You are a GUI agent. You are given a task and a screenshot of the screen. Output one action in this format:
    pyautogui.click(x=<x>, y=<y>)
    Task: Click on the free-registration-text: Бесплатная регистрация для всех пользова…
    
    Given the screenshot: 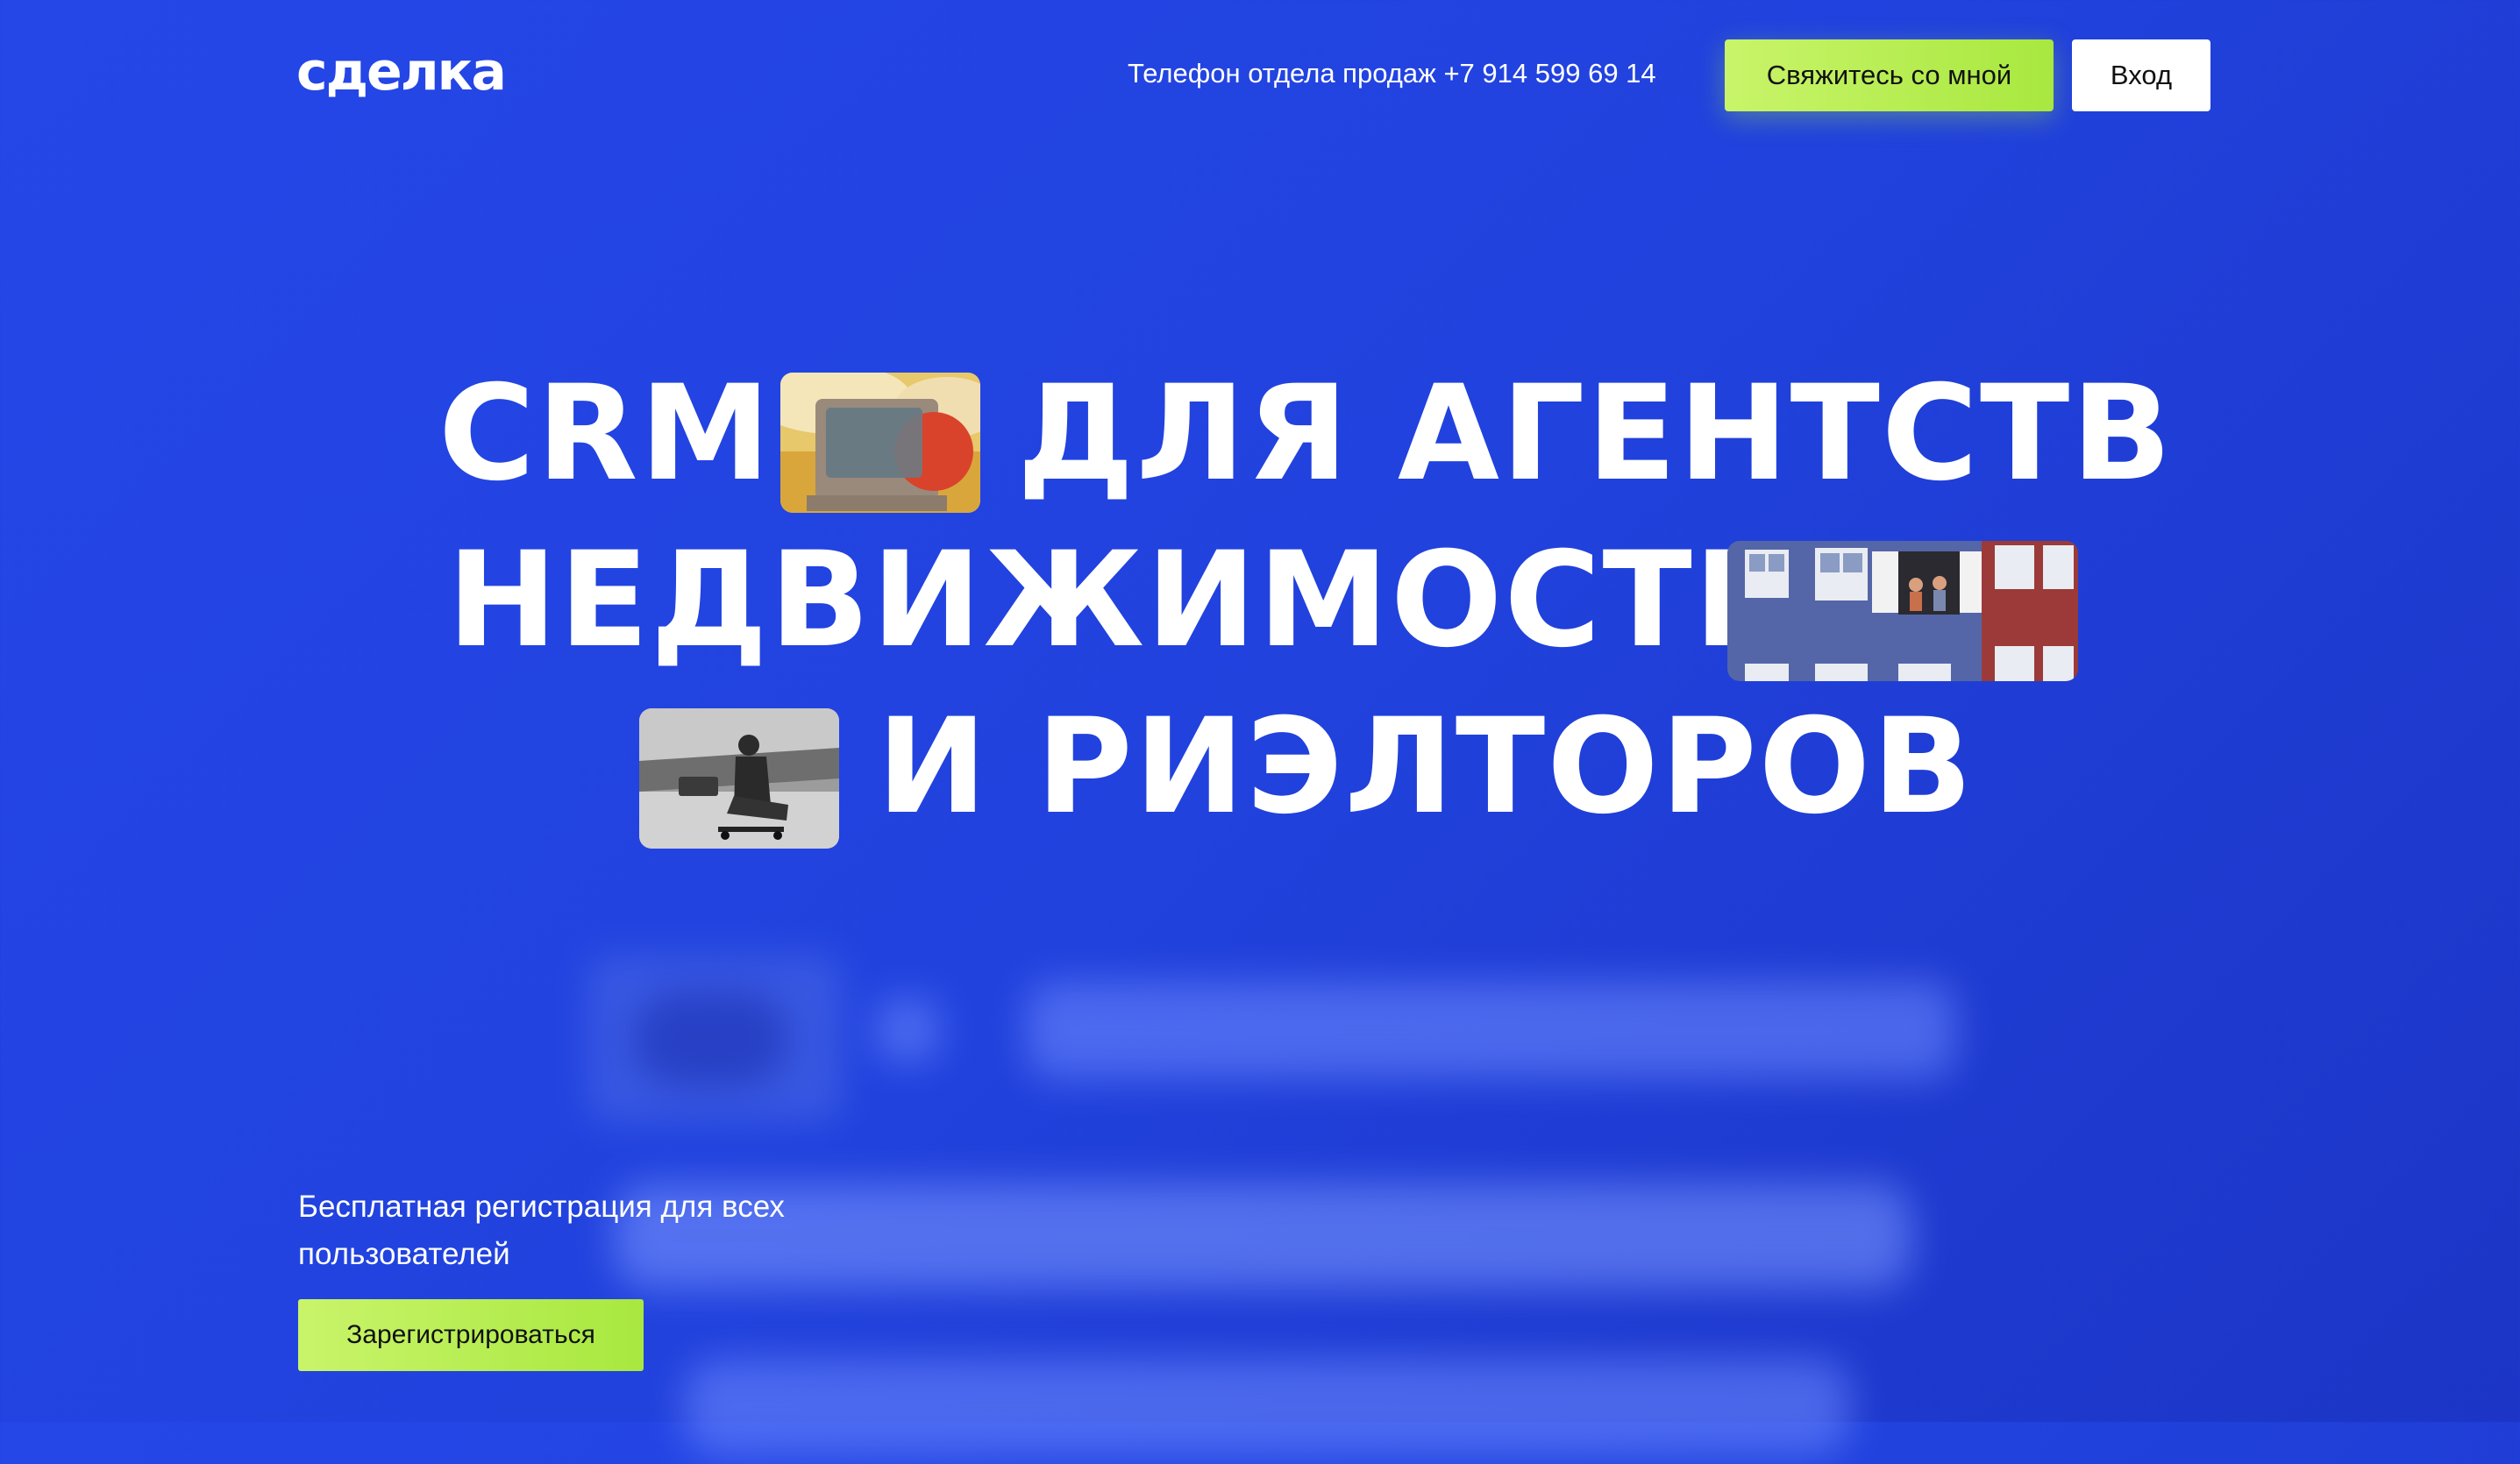 What is the action you would take?
    pyautogui.click(x=541, y=1231)
    